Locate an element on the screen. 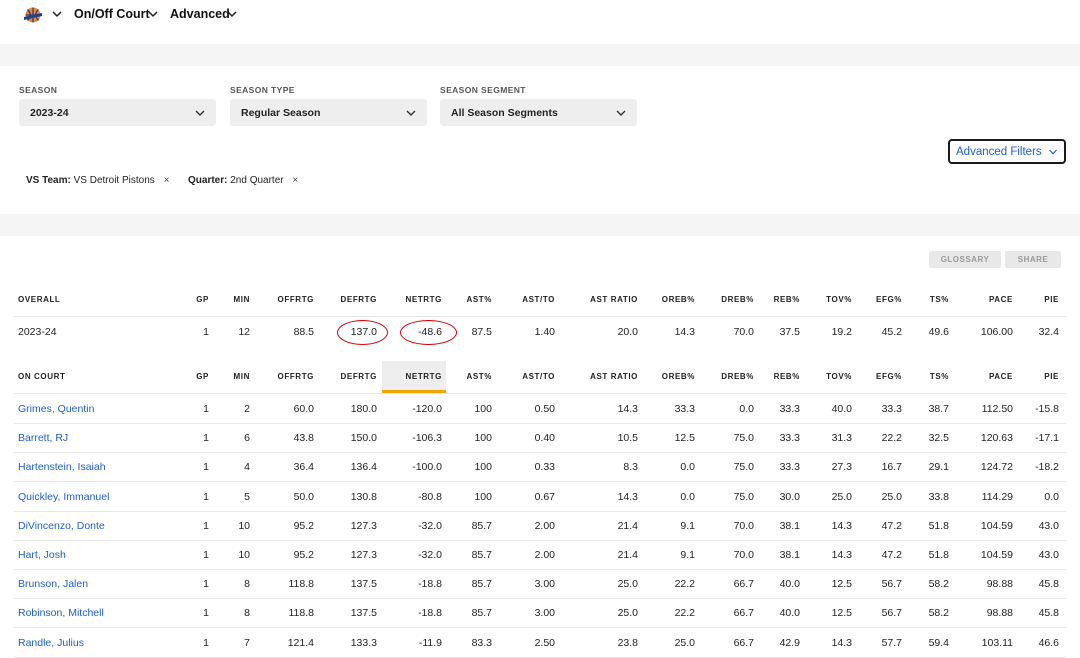  table-cell: 43.0 is located at coordinates (1048, 526).